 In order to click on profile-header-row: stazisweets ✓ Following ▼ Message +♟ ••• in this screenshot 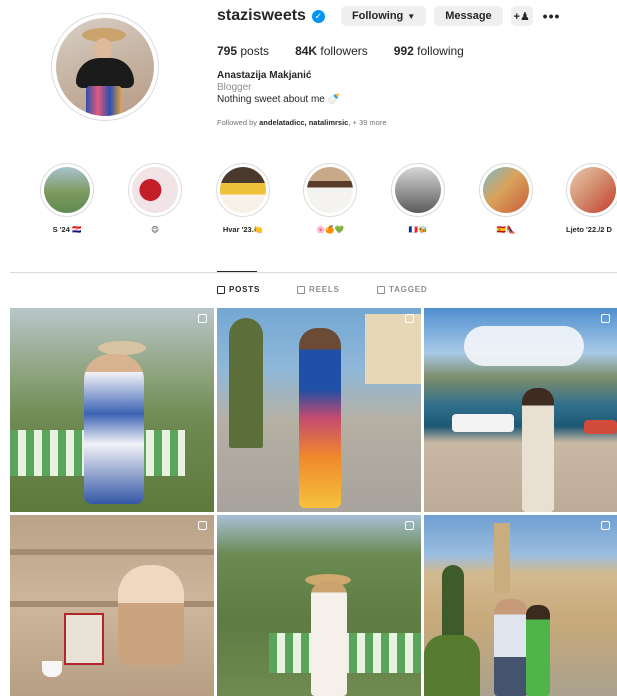, I will do `click(388, 16)`.